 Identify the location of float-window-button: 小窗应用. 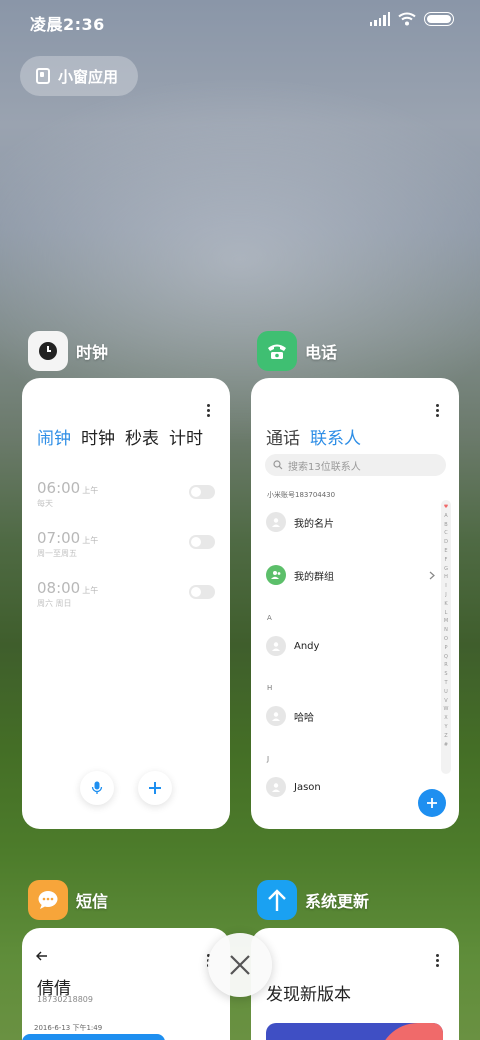
(79, 76).